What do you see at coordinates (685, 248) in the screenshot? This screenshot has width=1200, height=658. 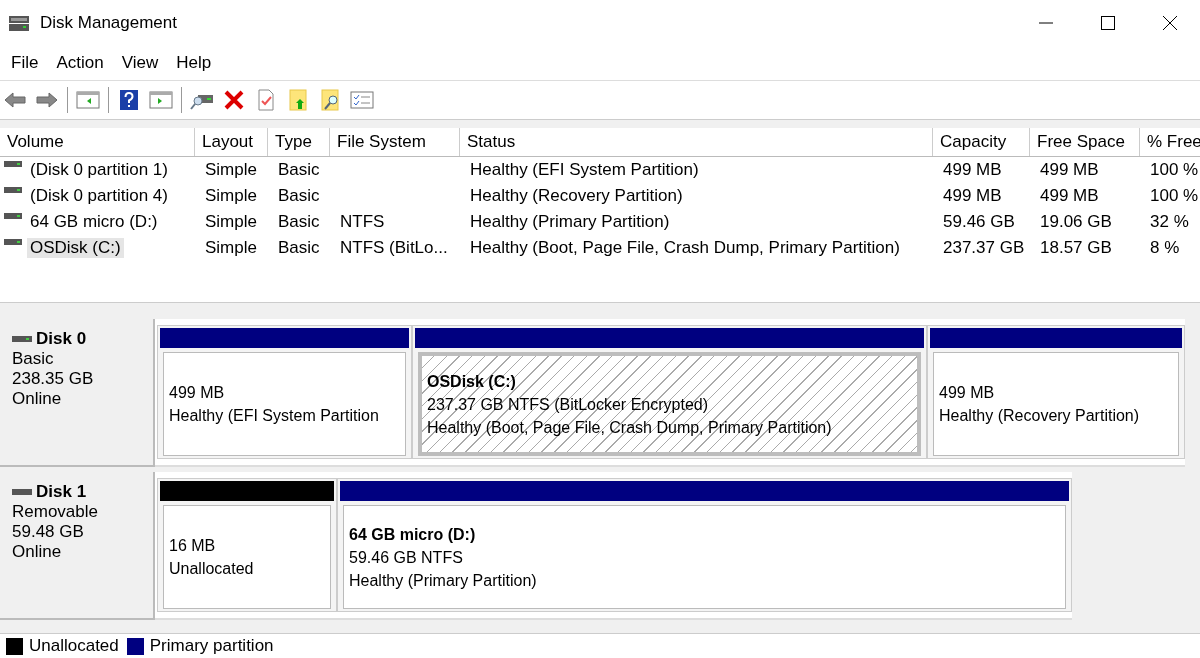 I see `table-cell: Healthy (Boot, Page File, Crash Dump, Primary Partition)` at bounding box center [685, 248].